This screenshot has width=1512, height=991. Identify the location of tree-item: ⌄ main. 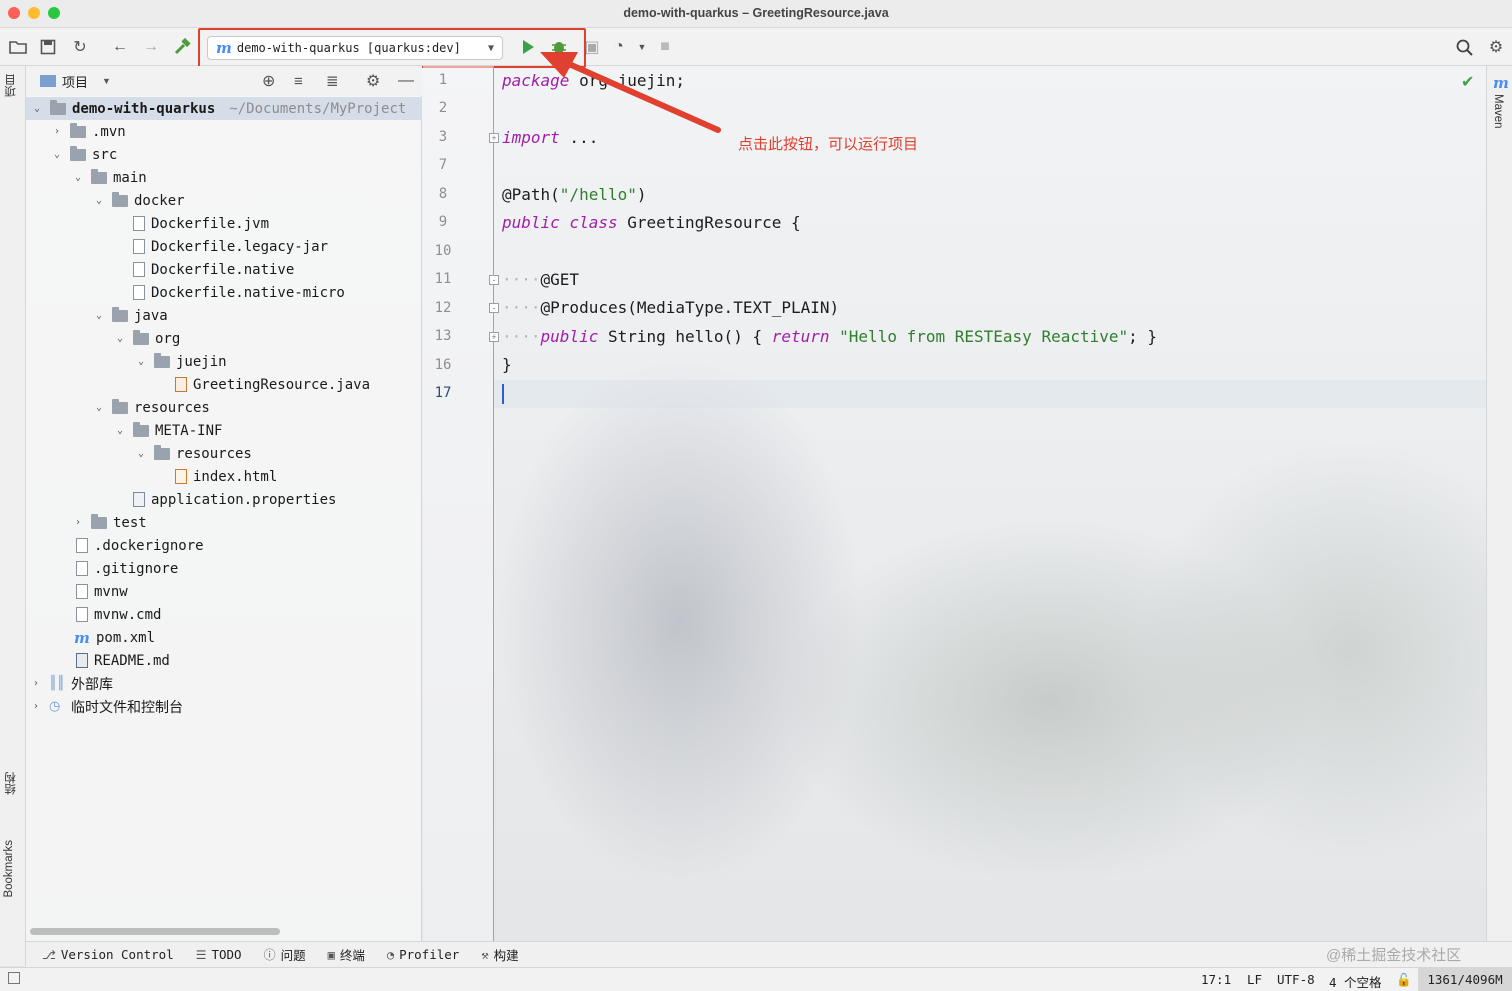
(109, 177).